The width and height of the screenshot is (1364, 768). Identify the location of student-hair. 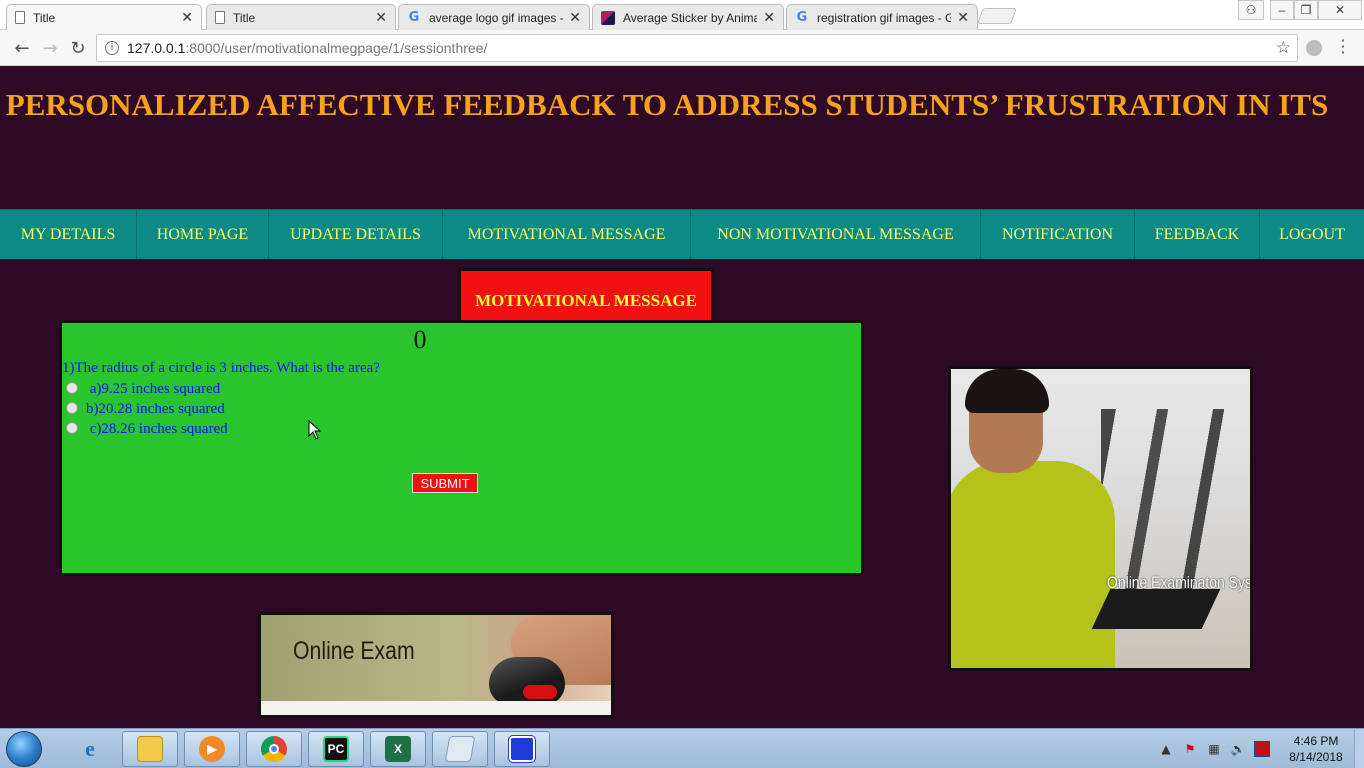
(1007, 391).